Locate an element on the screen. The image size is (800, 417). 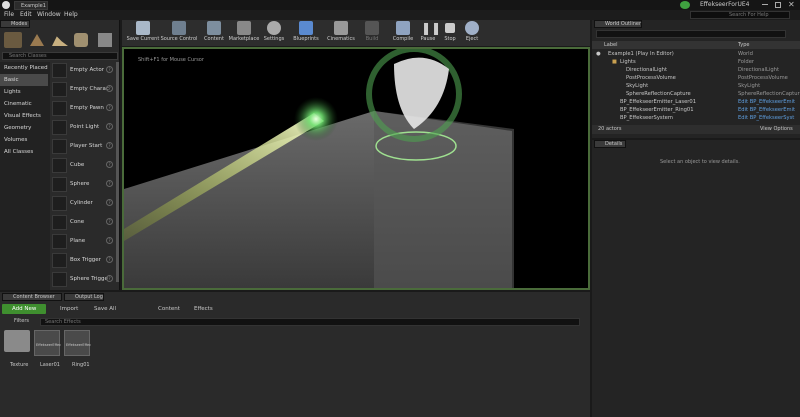
breadcrumb-effects: Effects is located at coordinates (203, 309).